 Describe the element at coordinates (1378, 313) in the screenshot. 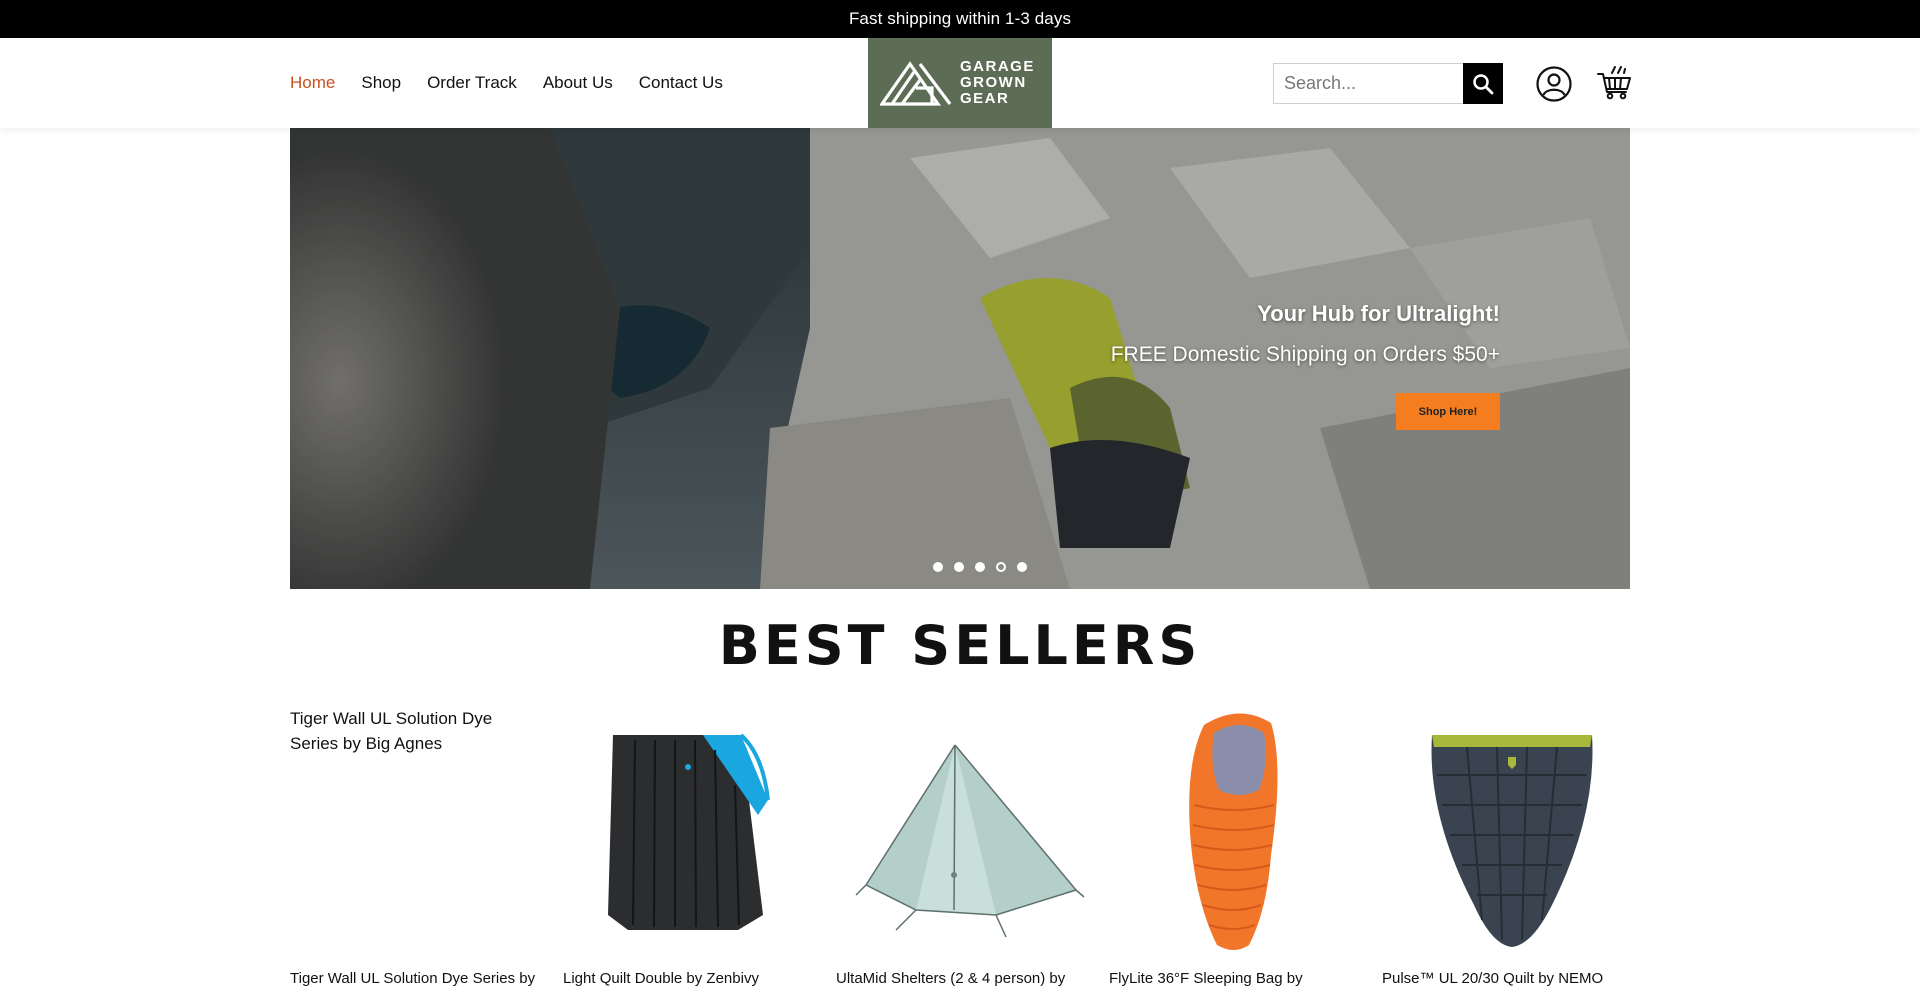

I see `hero-title: Your Hub for Ultralight!` at that location.